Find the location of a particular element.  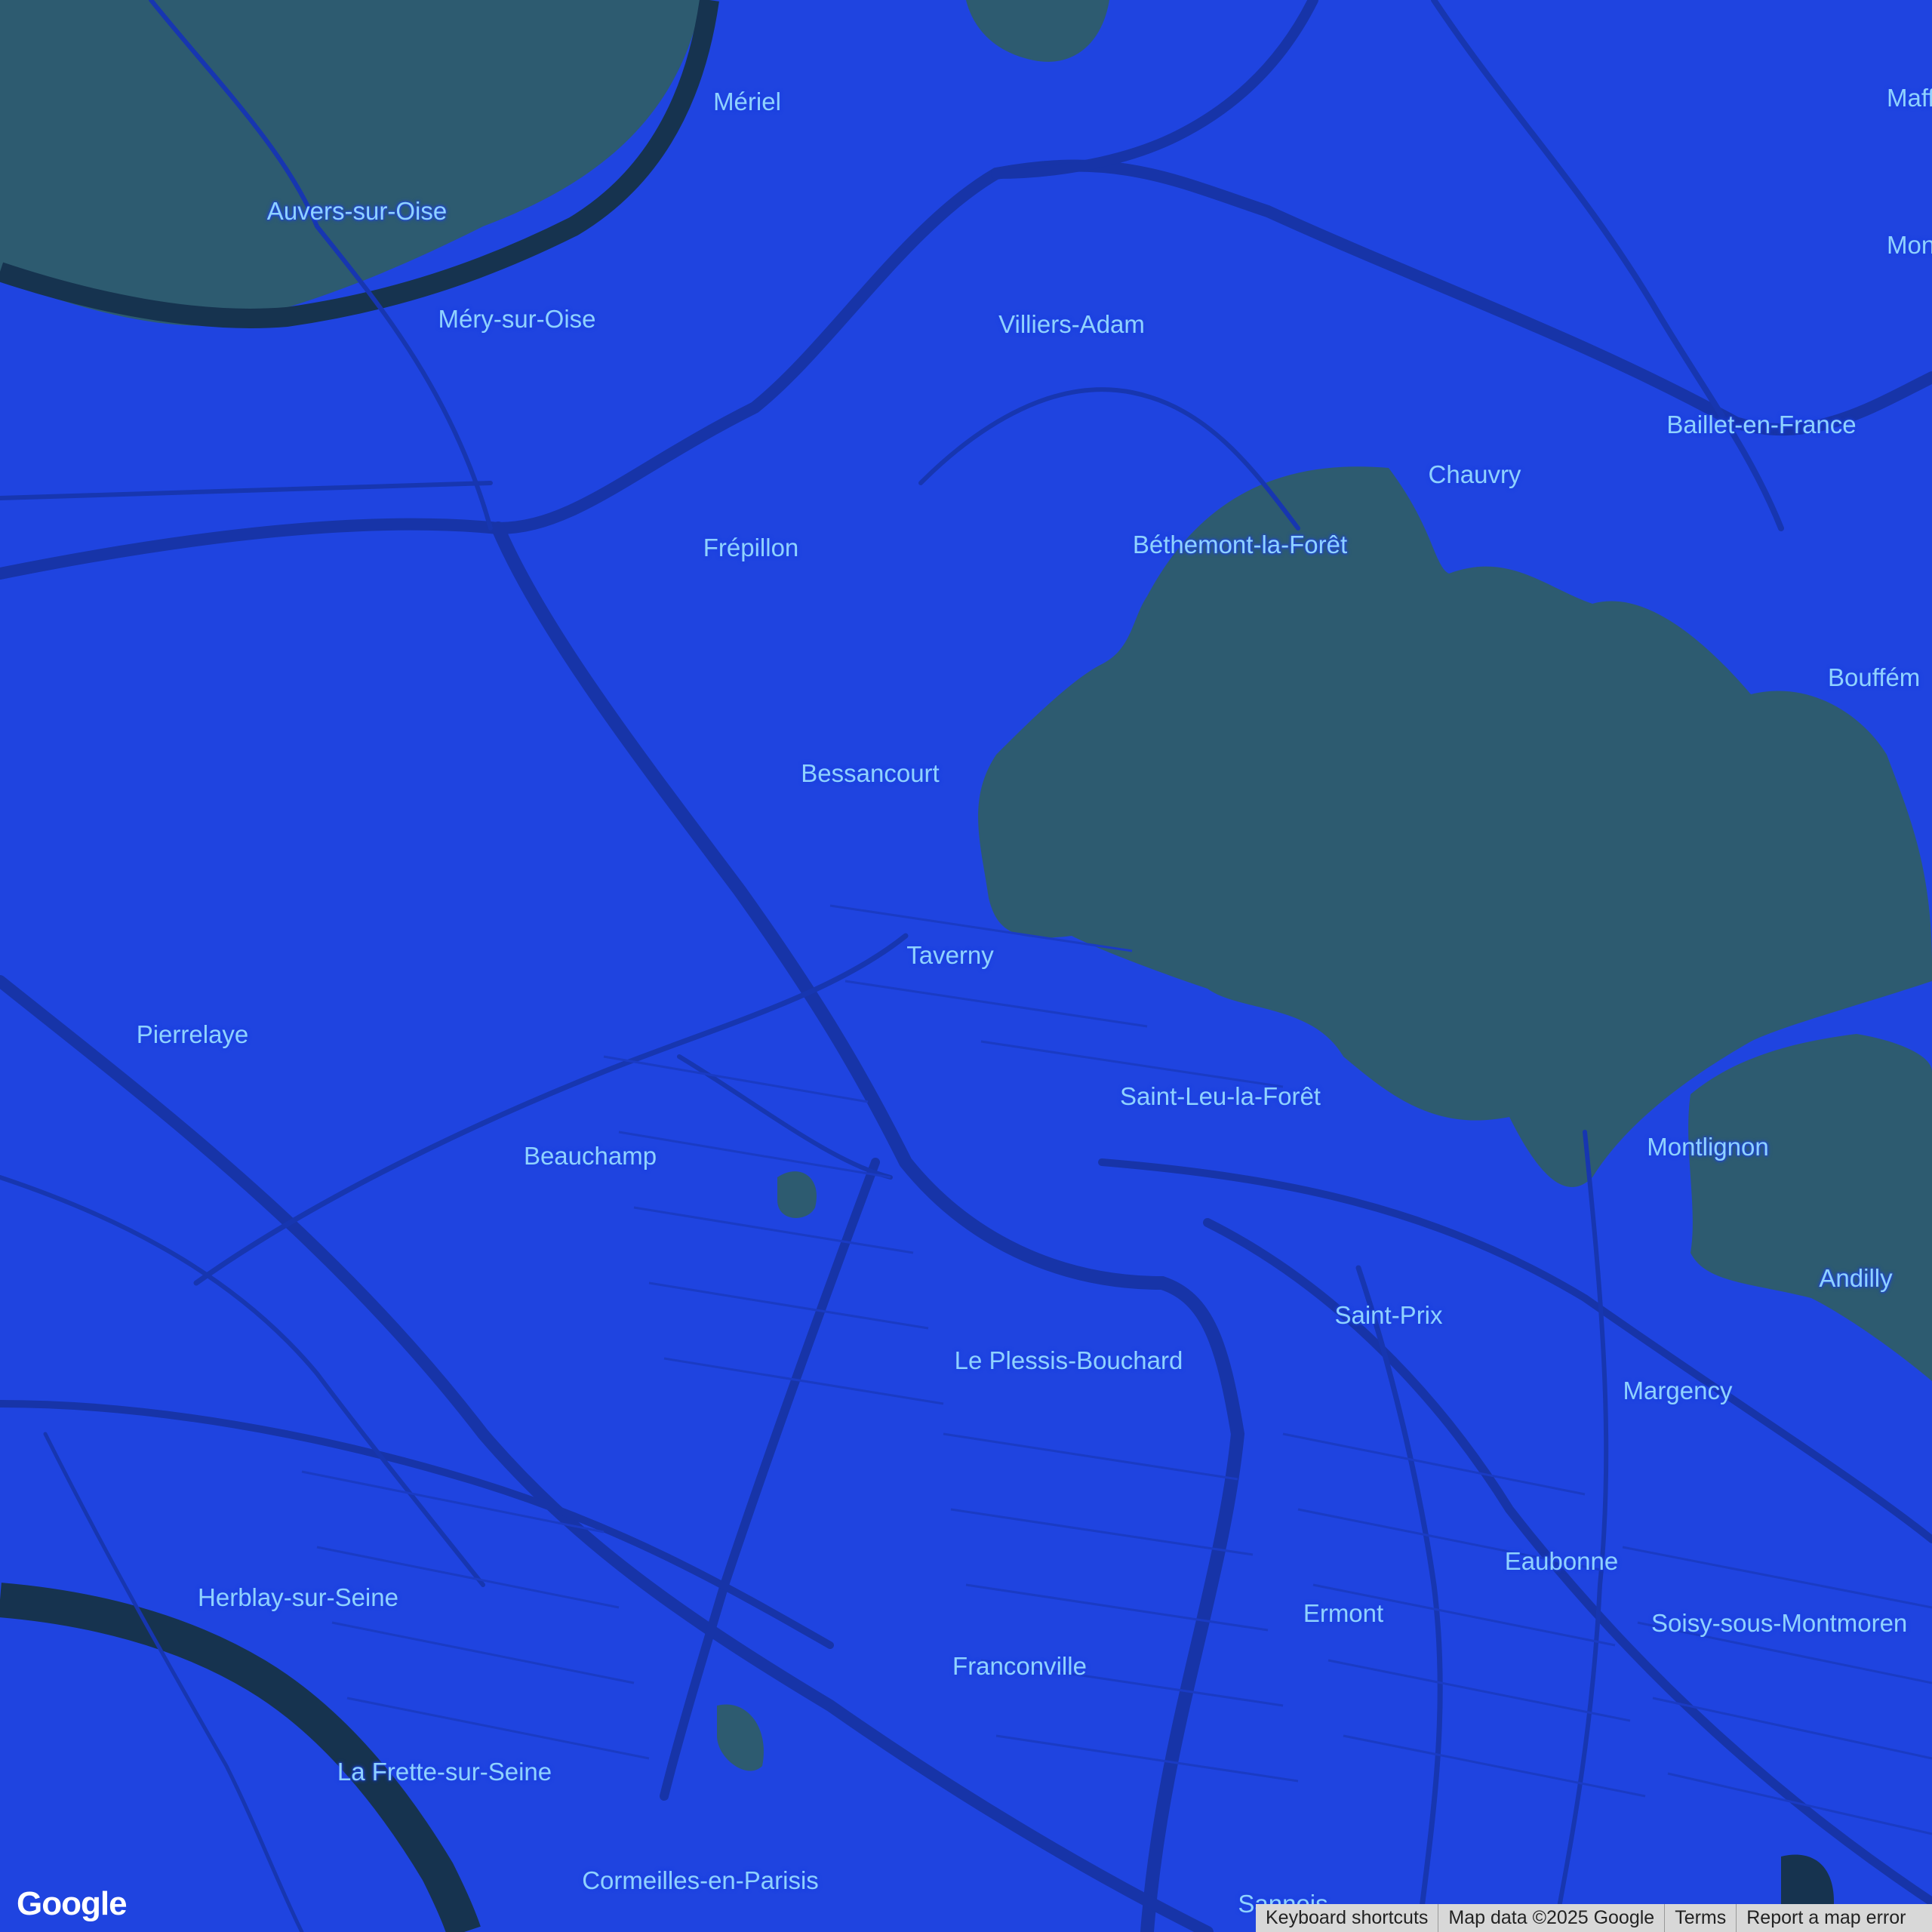

report-map-error-link: Report a map error is located at coordinates (1825, 1918).